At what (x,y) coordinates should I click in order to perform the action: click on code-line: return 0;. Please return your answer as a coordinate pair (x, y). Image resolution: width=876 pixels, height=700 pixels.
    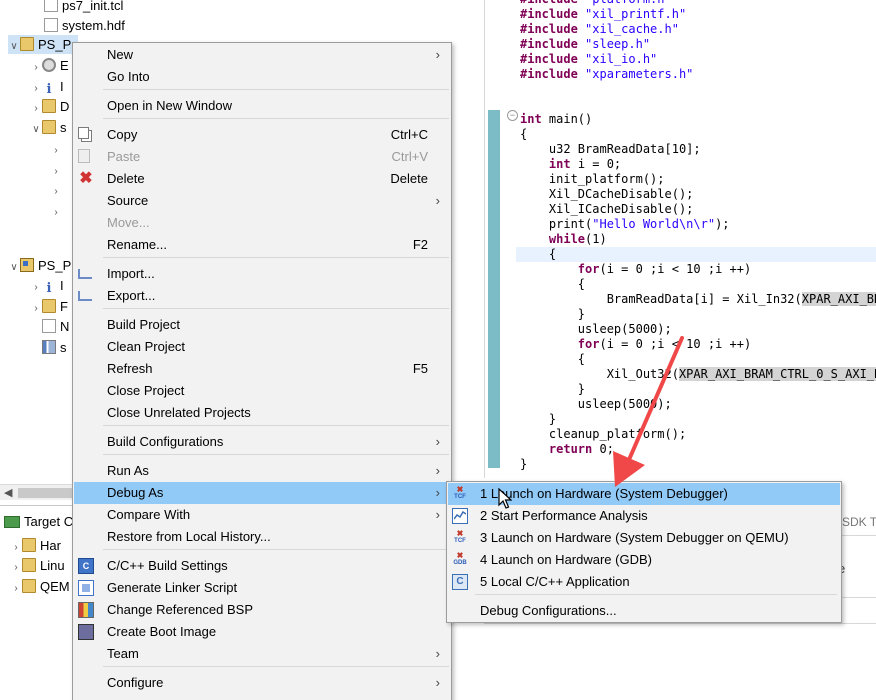
    Looking at the image, I should click on (567, 449).